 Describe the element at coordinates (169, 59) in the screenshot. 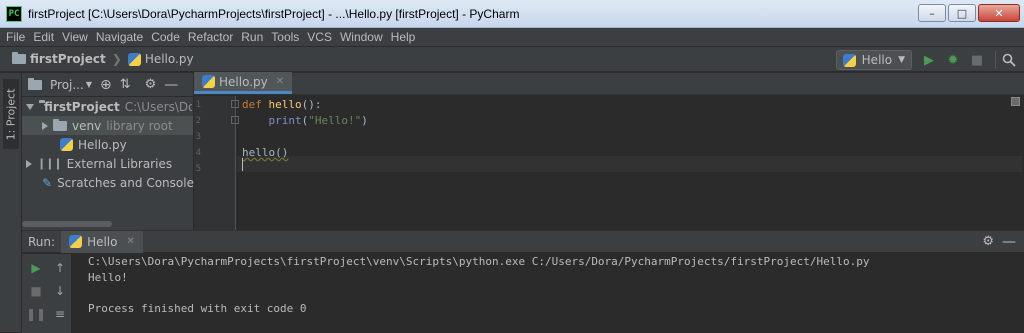

I see `breadcrumb-file-label: Hello.py` at that location.